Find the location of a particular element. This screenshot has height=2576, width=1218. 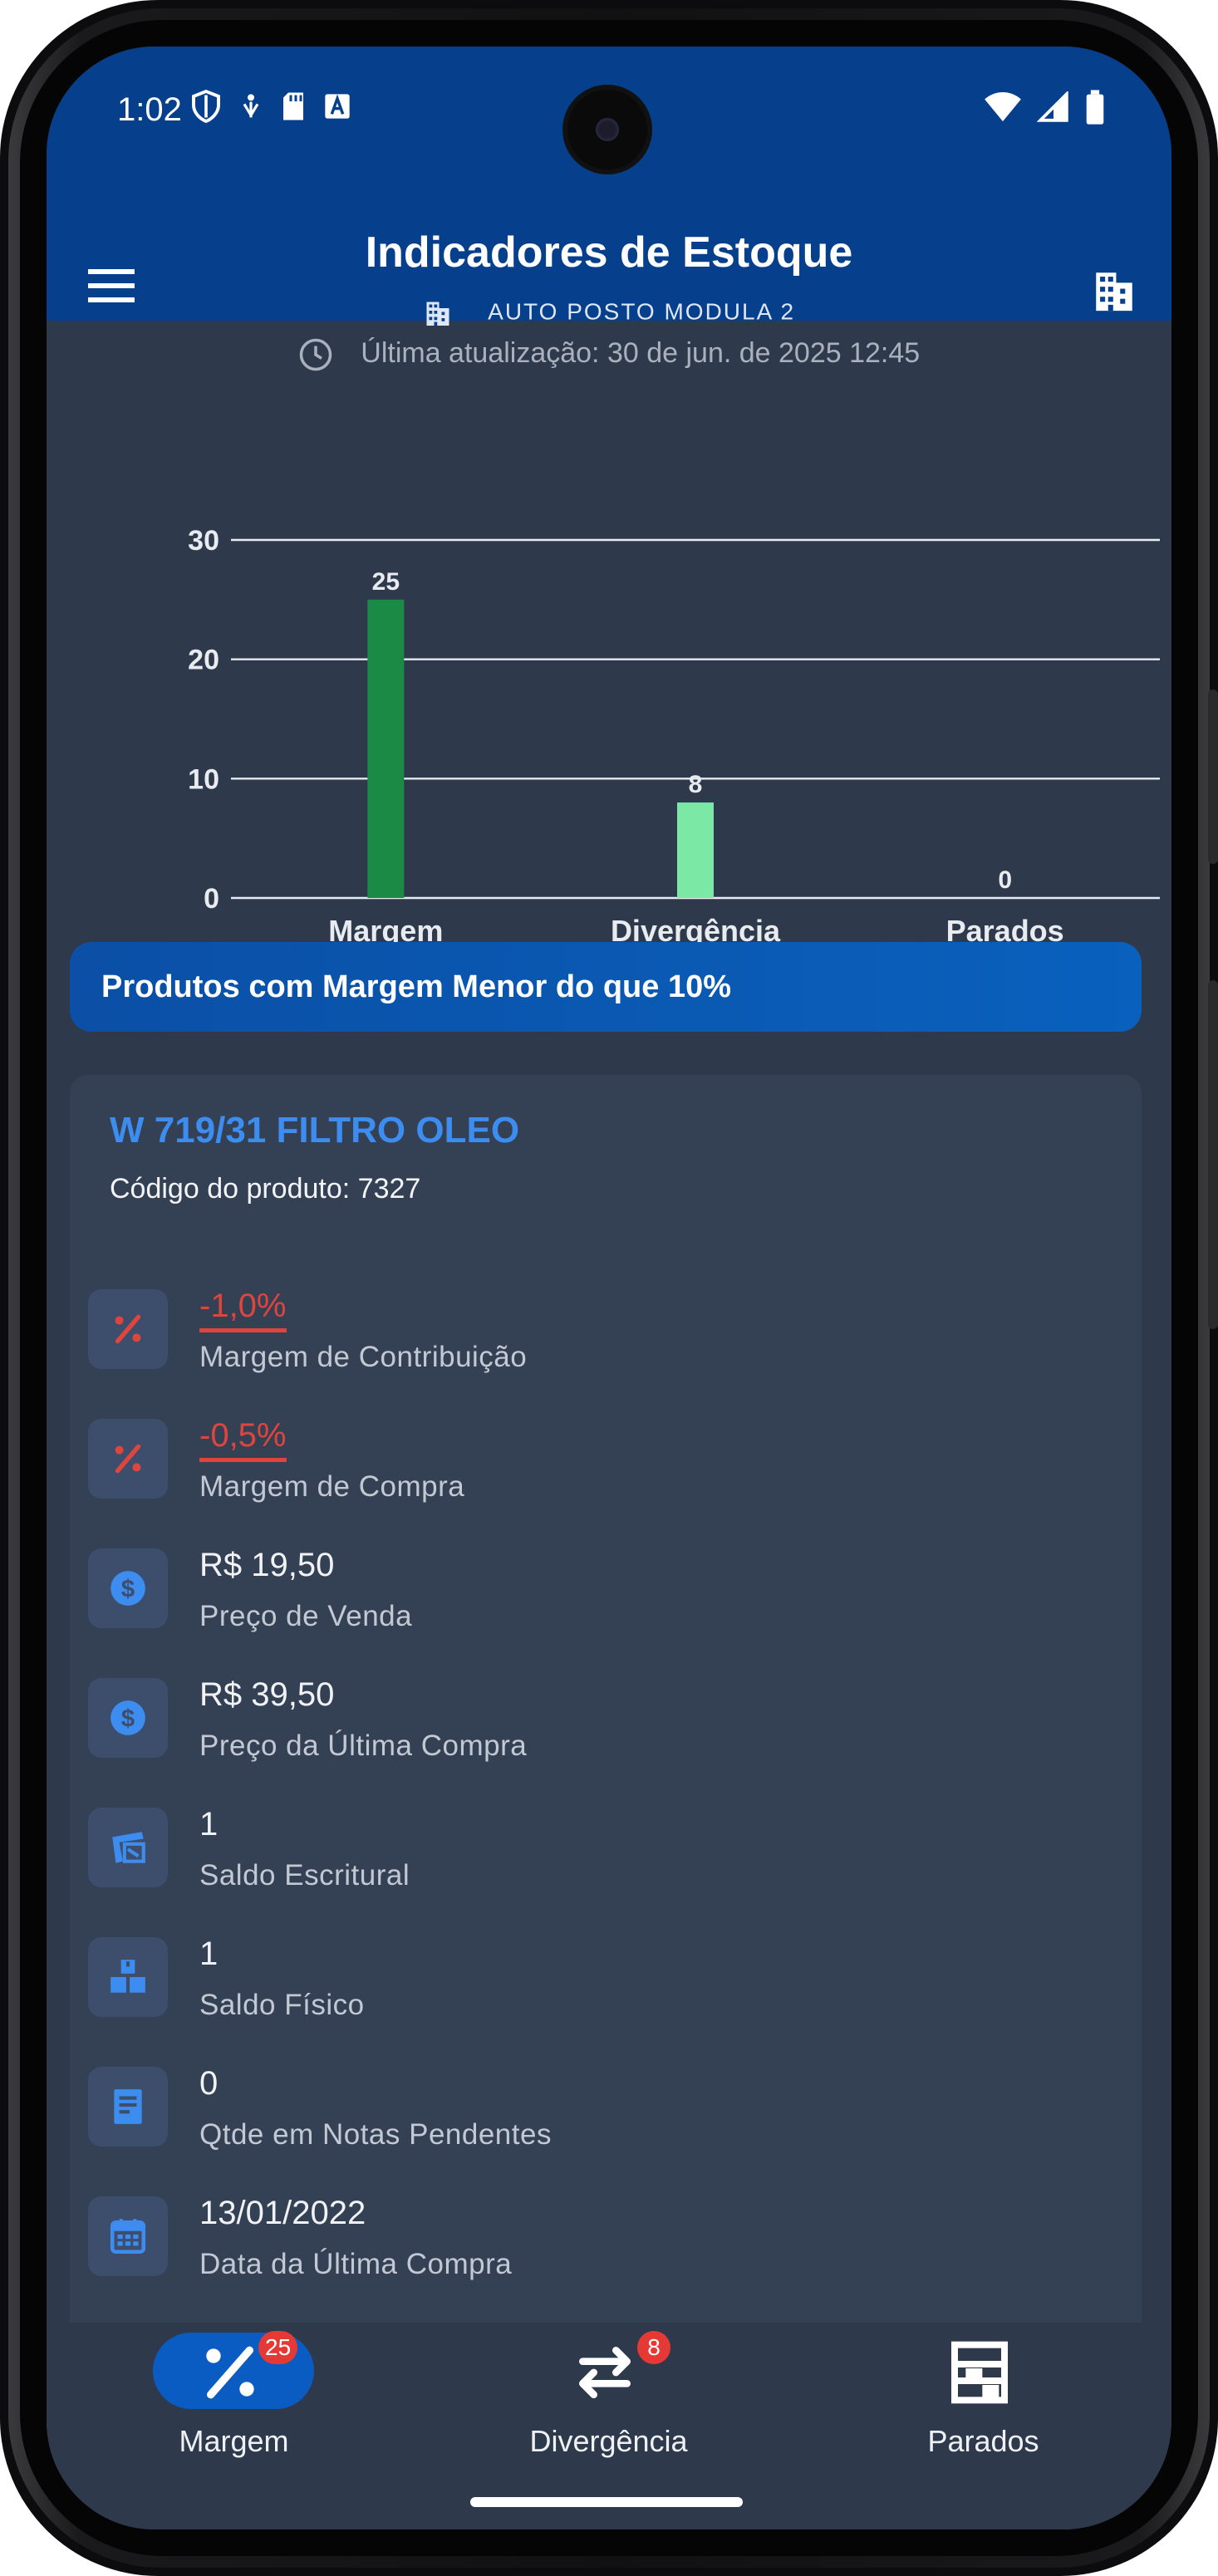

nav-label: Parados is located at coordinates (983, 2441).